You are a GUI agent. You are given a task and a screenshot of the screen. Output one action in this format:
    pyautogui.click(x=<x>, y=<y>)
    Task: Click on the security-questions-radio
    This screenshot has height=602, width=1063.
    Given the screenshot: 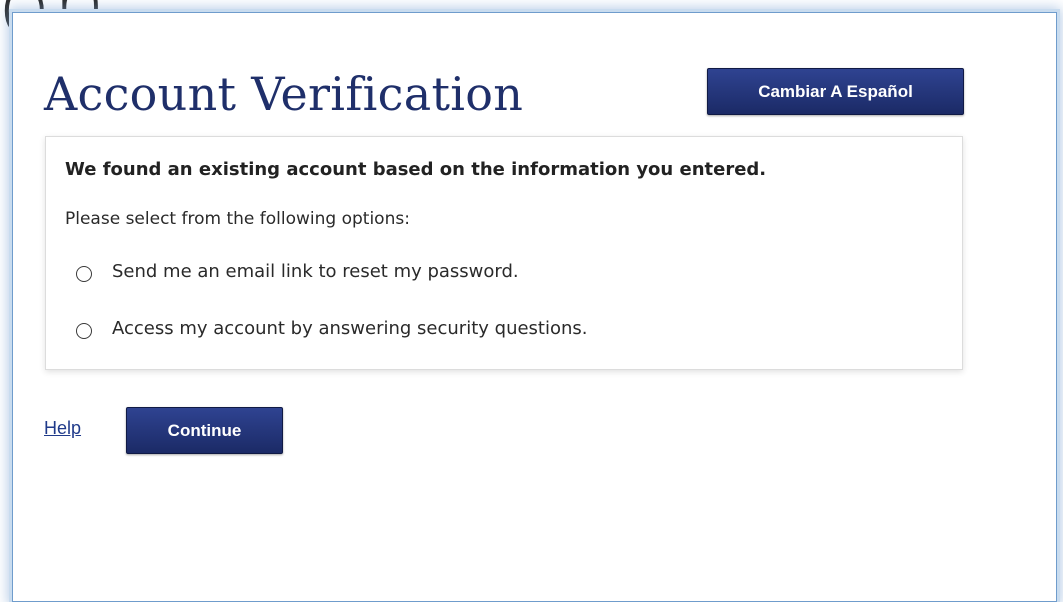 What is the action you would take?
    pyautogui.click(x=84, y=330)
    